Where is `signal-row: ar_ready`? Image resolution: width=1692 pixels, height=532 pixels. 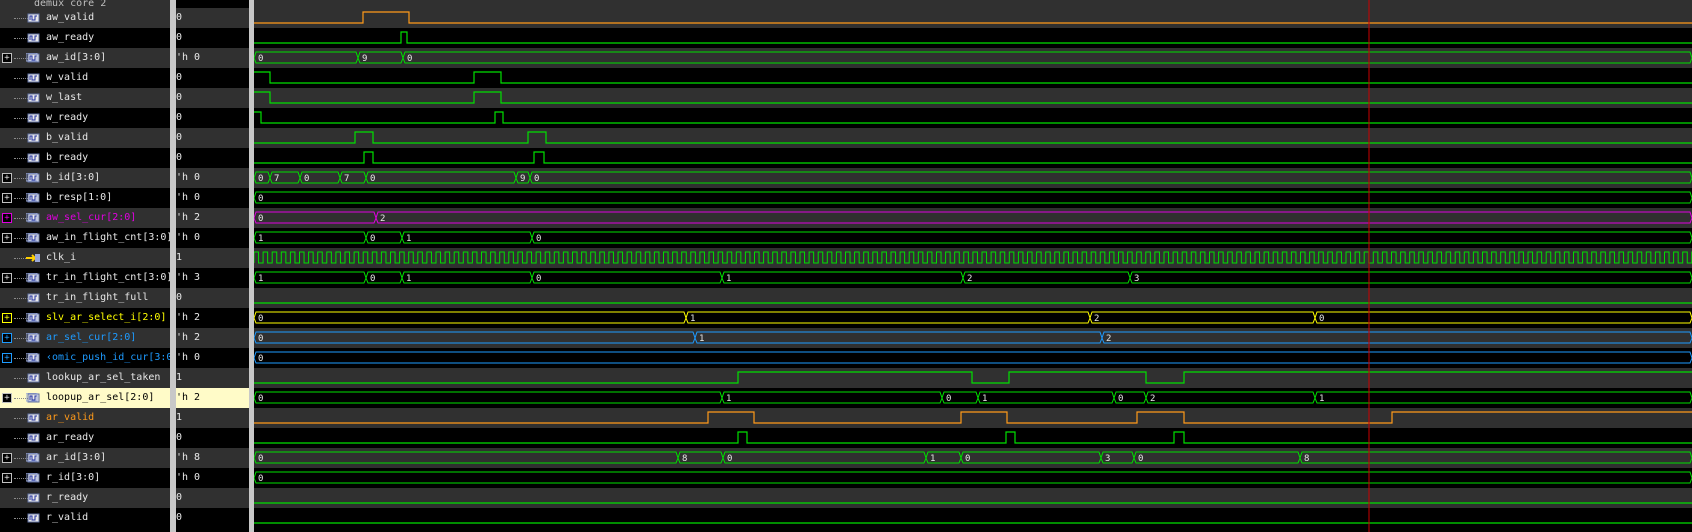 signal-row: ar_ready is located at coordinates (85, 438).